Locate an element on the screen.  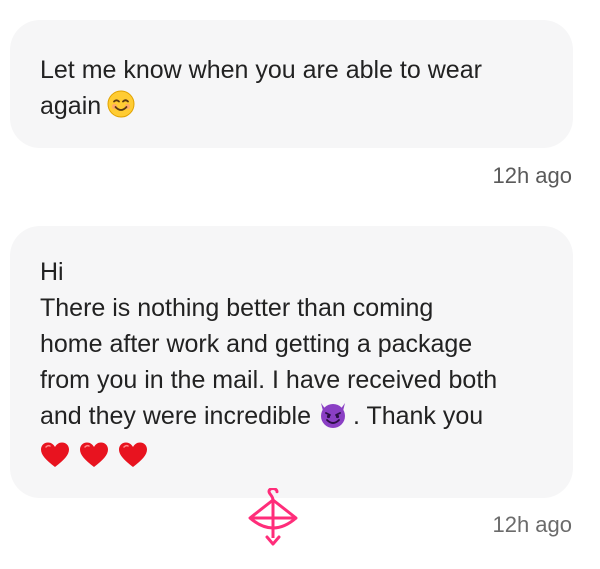
message-text-line: Let me know when you are able to wear is located at coordinates (261, 70).